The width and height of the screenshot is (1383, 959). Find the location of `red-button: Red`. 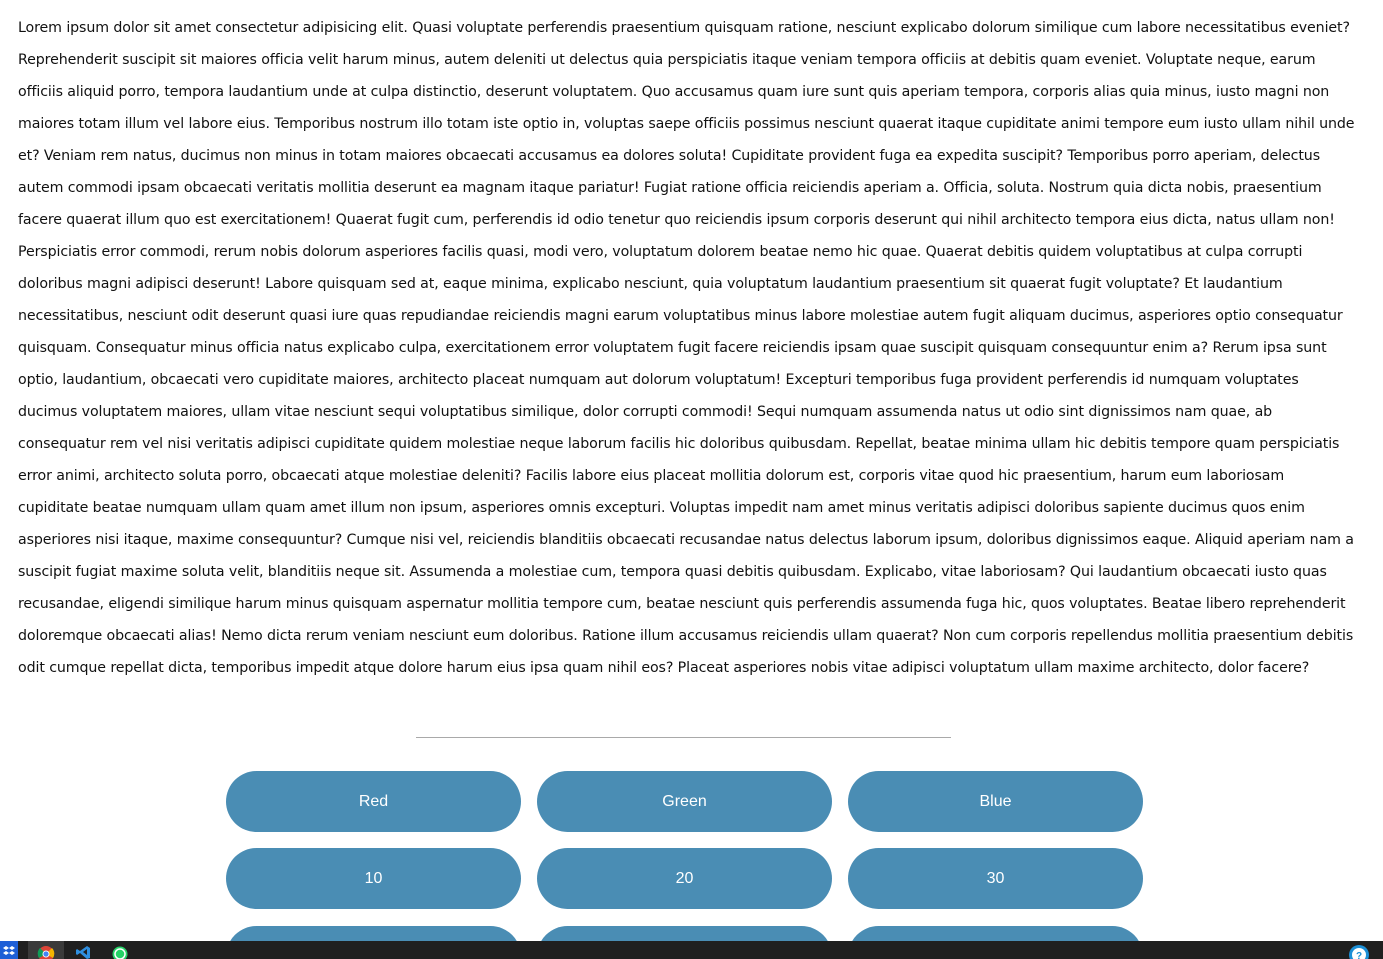

red-button: Red is located at coordinates (373, 801).